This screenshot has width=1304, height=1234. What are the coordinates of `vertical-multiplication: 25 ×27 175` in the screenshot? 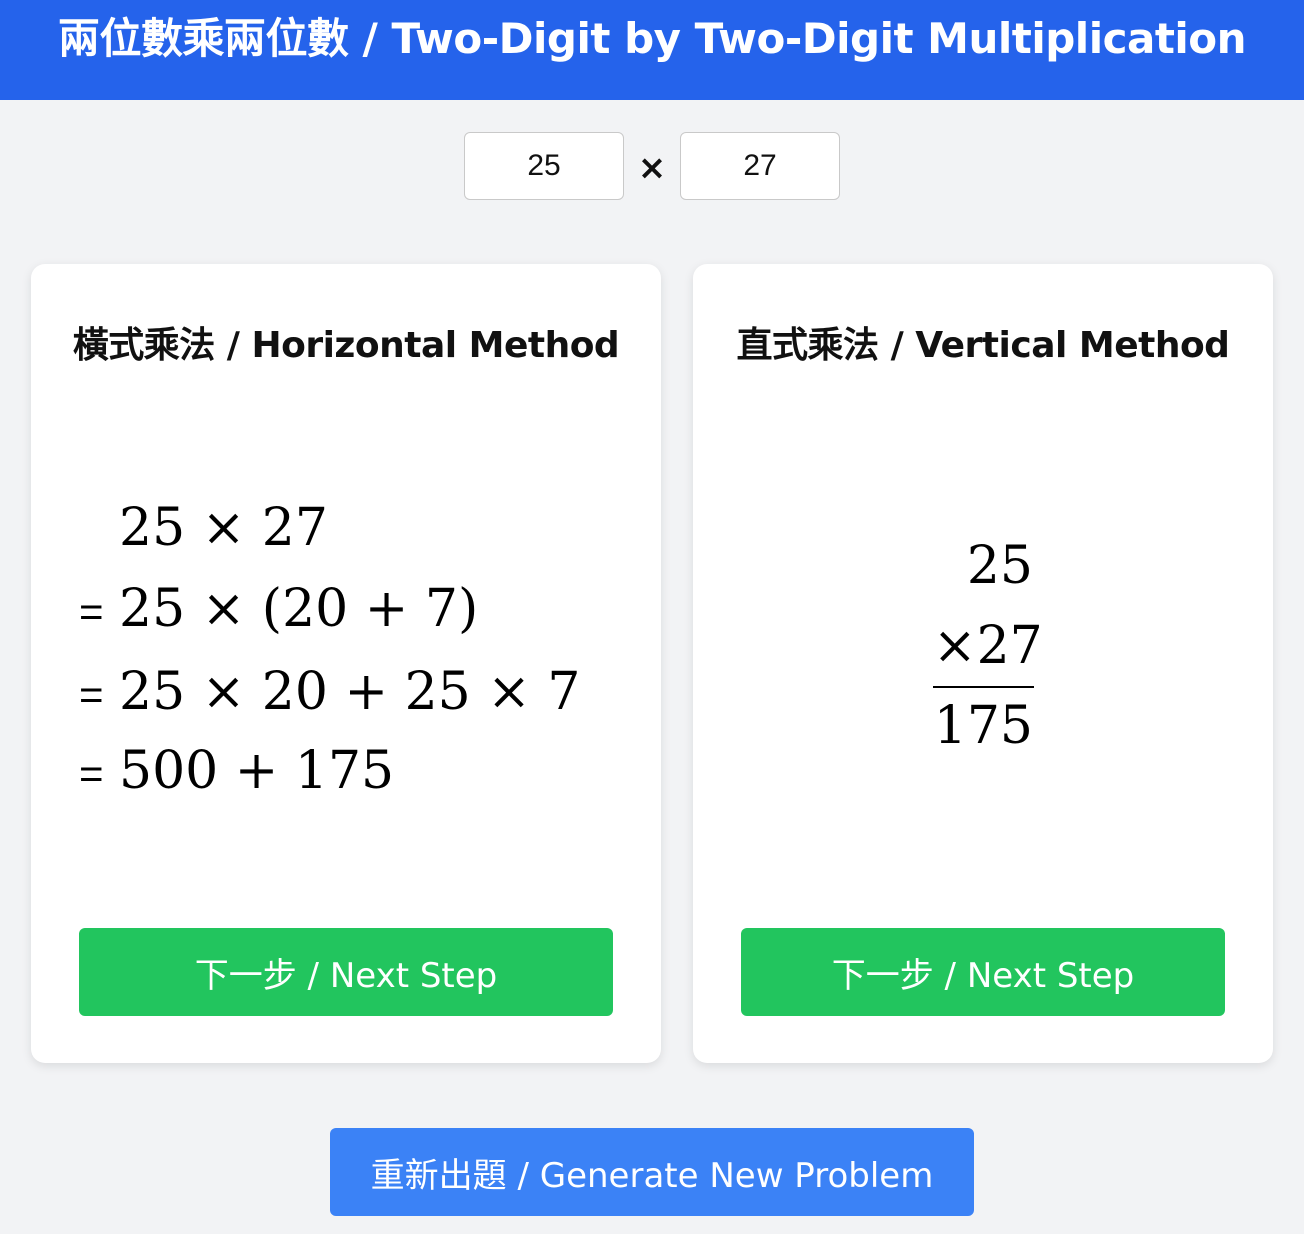 It's located at (988, 645).